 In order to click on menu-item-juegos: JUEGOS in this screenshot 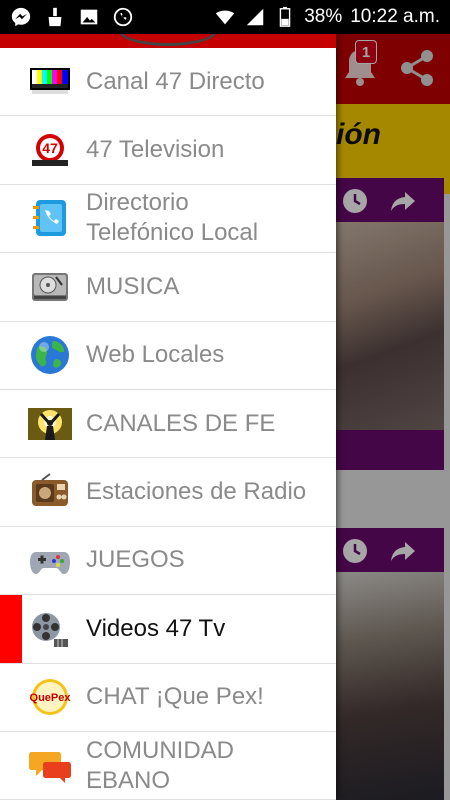, I will do `click(168, 561)`.